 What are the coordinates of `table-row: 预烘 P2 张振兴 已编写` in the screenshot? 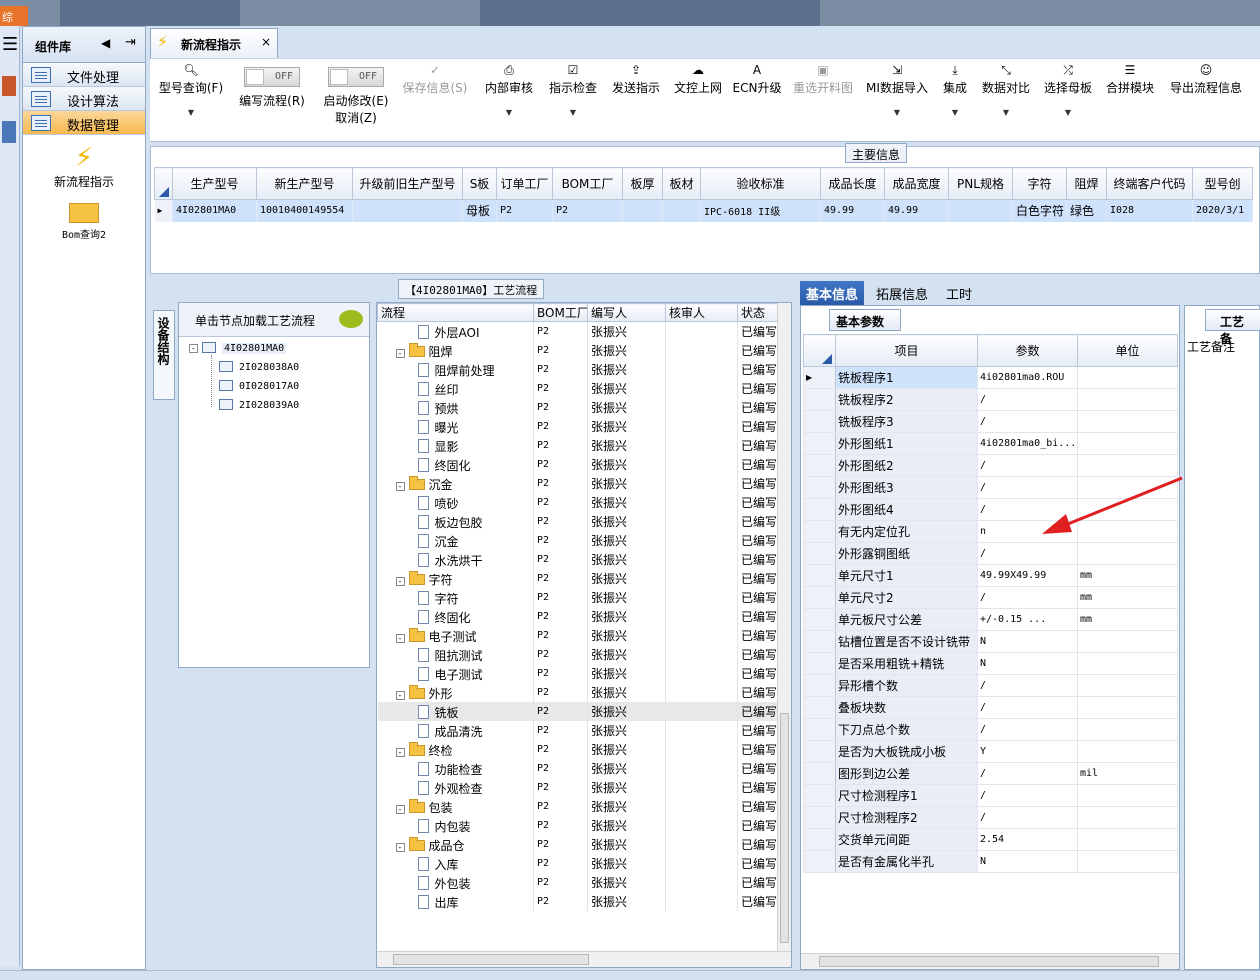 It's located at (577, 407).